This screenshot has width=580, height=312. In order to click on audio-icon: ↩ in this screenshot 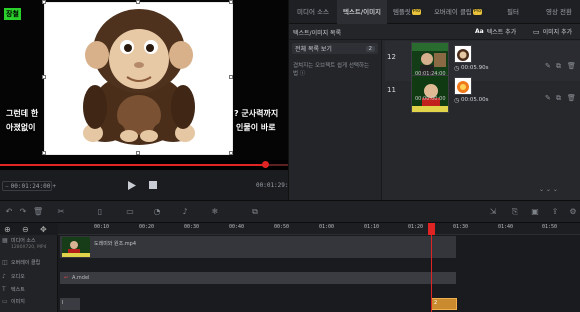, I will do `click(66, 278)`.